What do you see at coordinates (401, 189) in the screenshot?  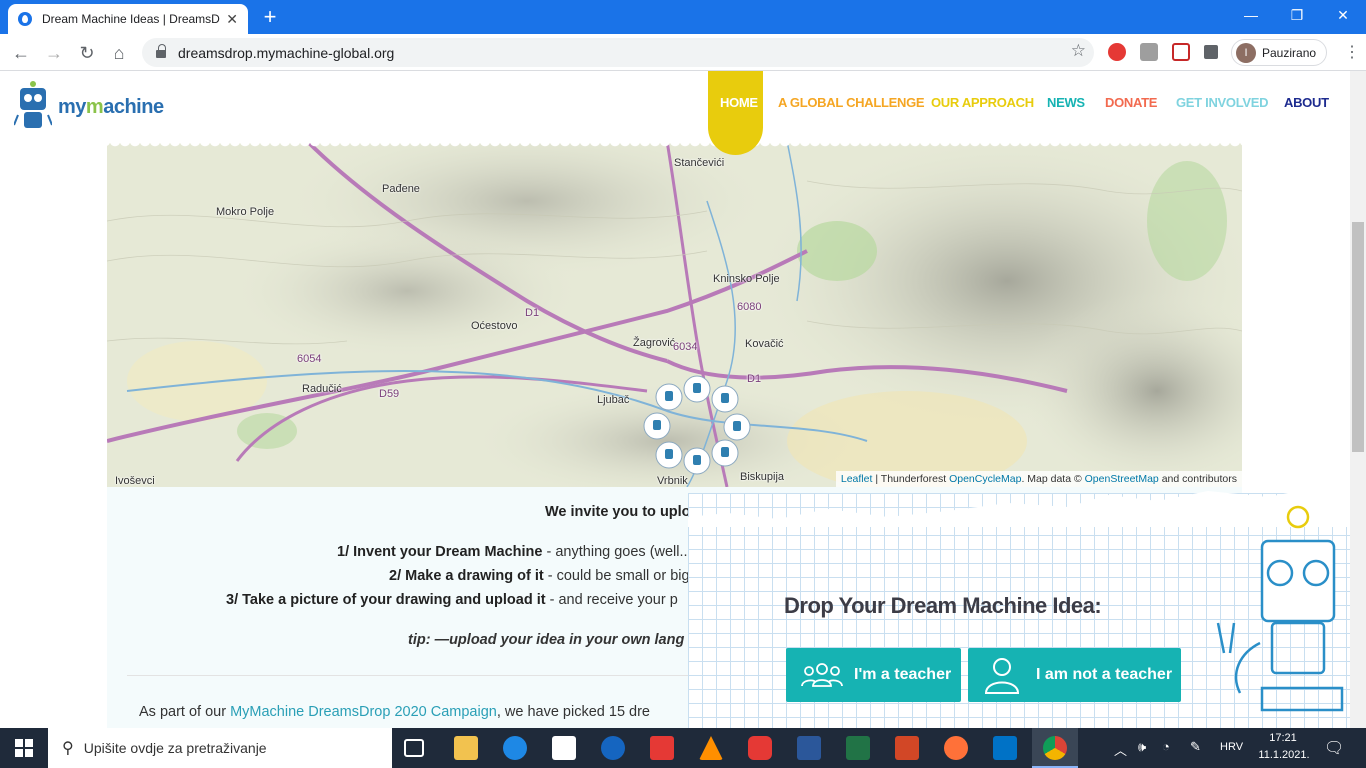 I see `map-place-label: Pađene` at bounding box center [401, 189].